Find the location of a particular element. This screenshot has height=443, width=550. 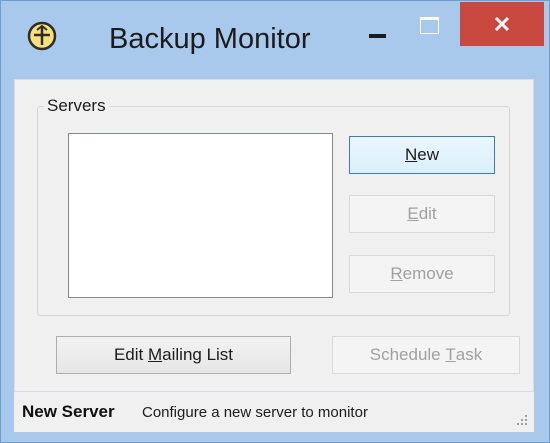

maximize-icon is located at coordinates (429, 25).